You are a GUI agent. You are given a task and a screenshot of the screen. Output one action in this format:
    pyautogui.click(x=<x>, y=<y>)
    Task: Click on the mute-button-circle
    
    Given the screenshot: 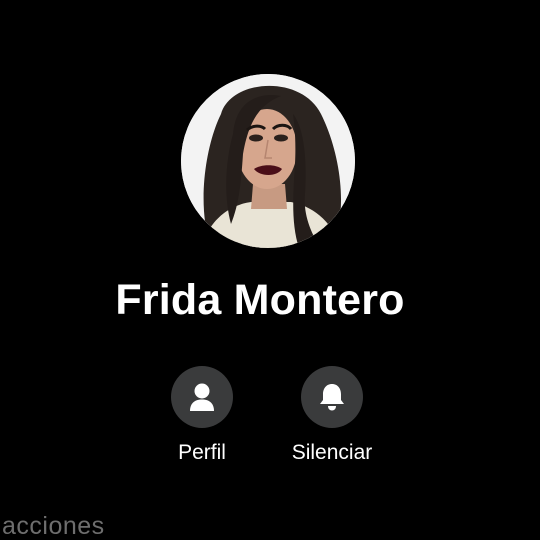 What is the action you would take?
    pyautogui.click(x=332, y=397)
    